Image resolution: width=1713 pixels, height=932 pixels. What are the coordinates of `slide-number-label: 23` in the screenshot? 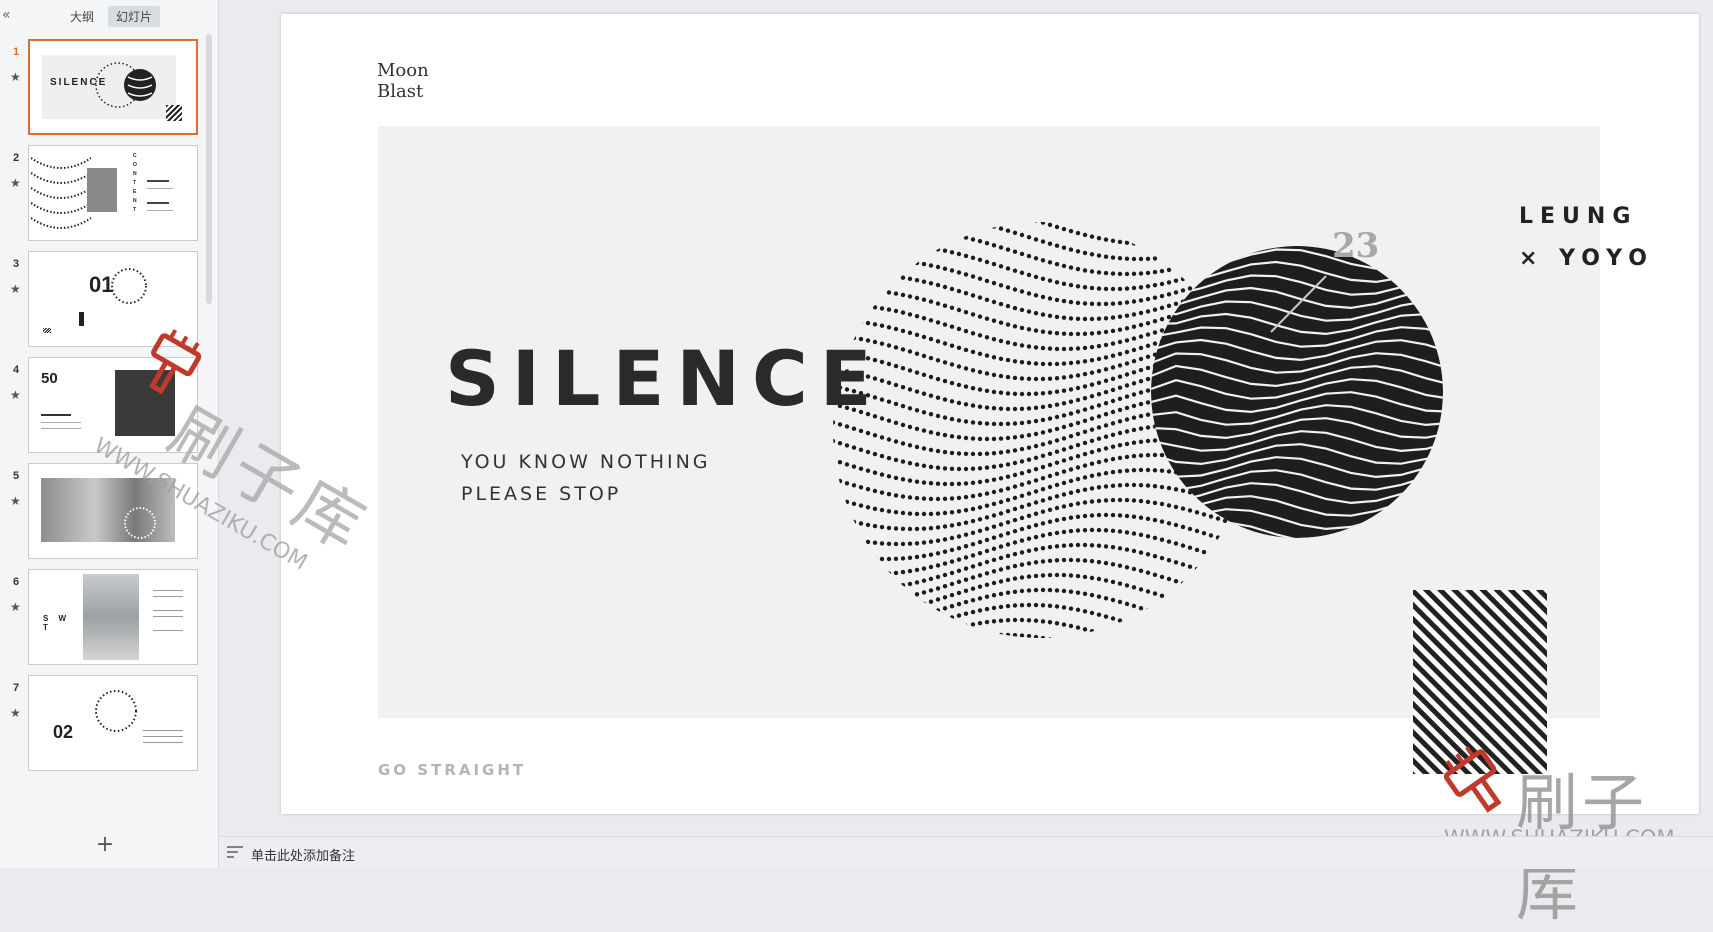 It's located at (1355, 246).